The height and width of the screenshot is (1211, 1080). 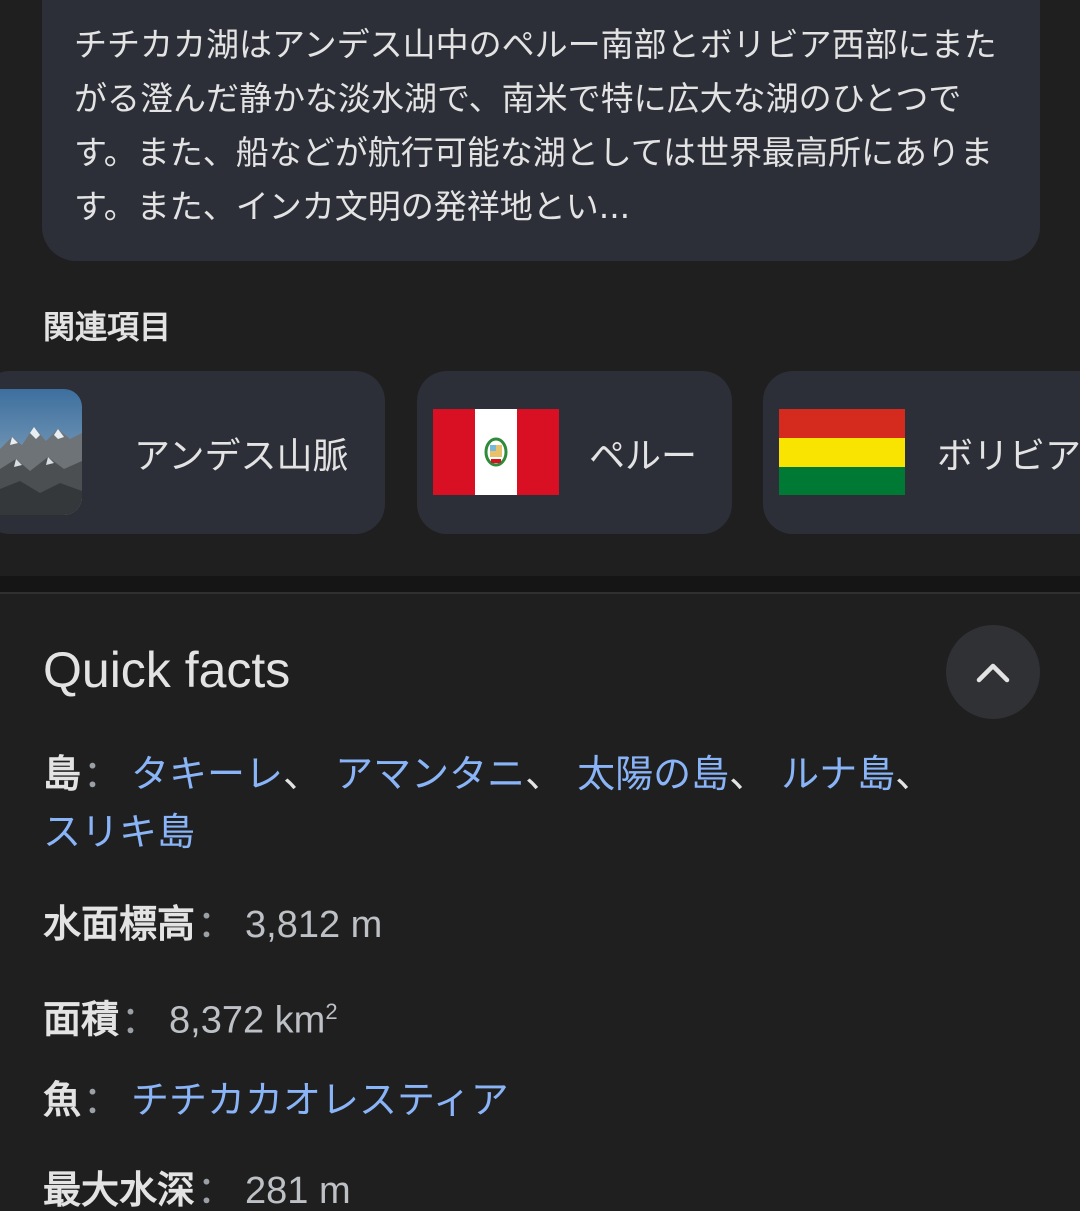 What do you see at coordinates (538, 803) in the screenshot?
I see `fact-islands: 島： タキーレ、 アマンタニ、 太陽の島、 ルナ島、 スリキ島` at bounding box center [538, 803].